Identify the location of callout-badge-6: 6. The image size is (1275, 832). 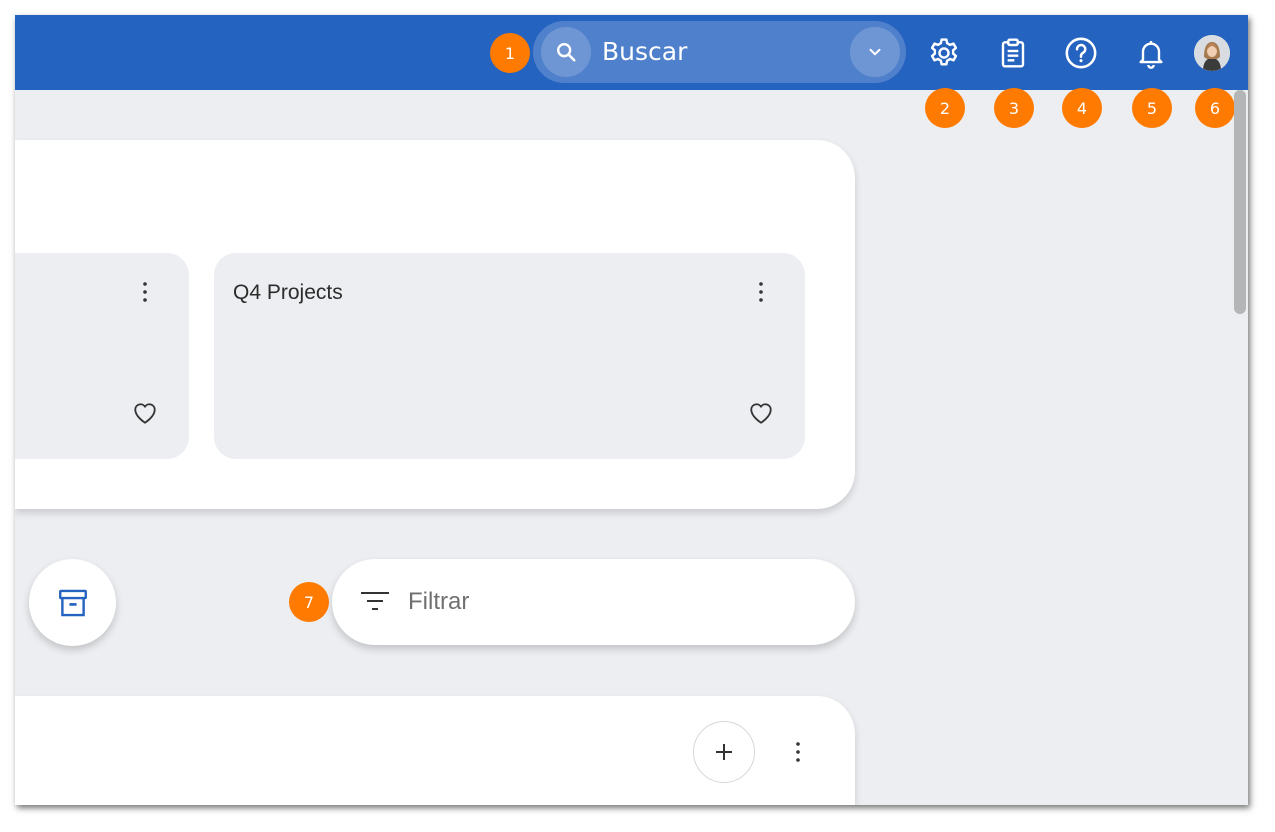
(1215, 108).